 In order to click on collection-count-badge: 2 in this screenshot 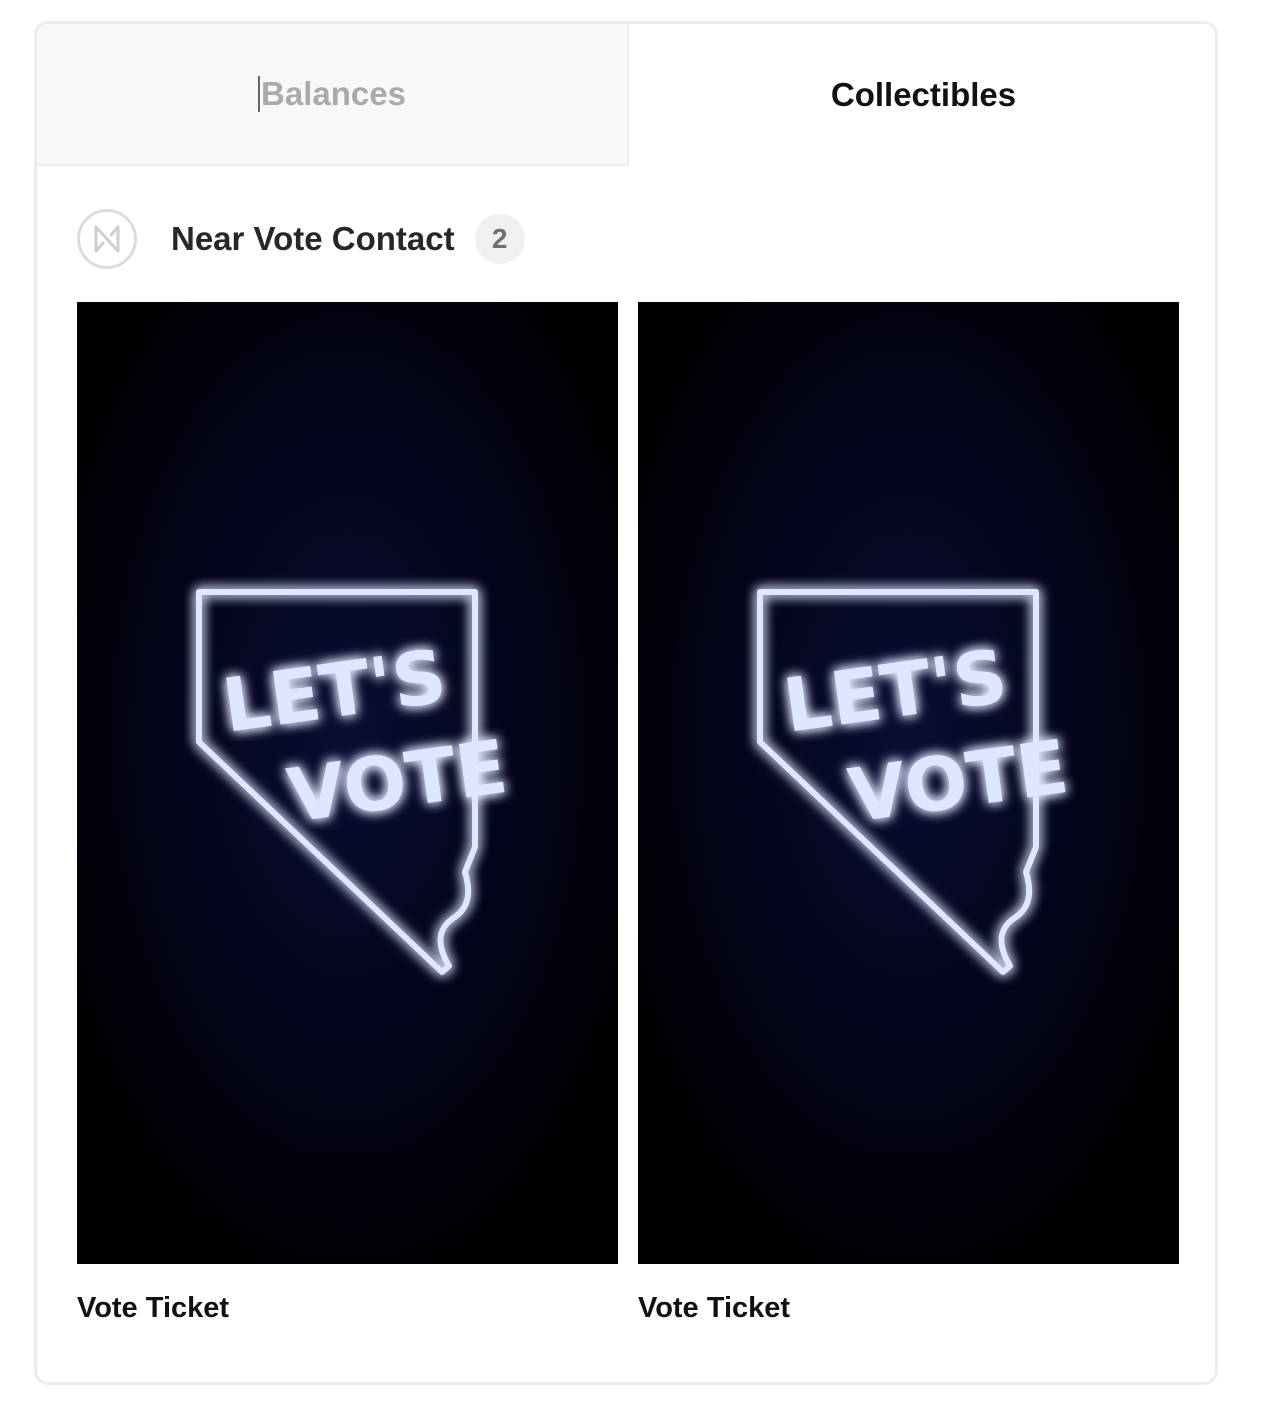, I will do `click(499, 239)`.